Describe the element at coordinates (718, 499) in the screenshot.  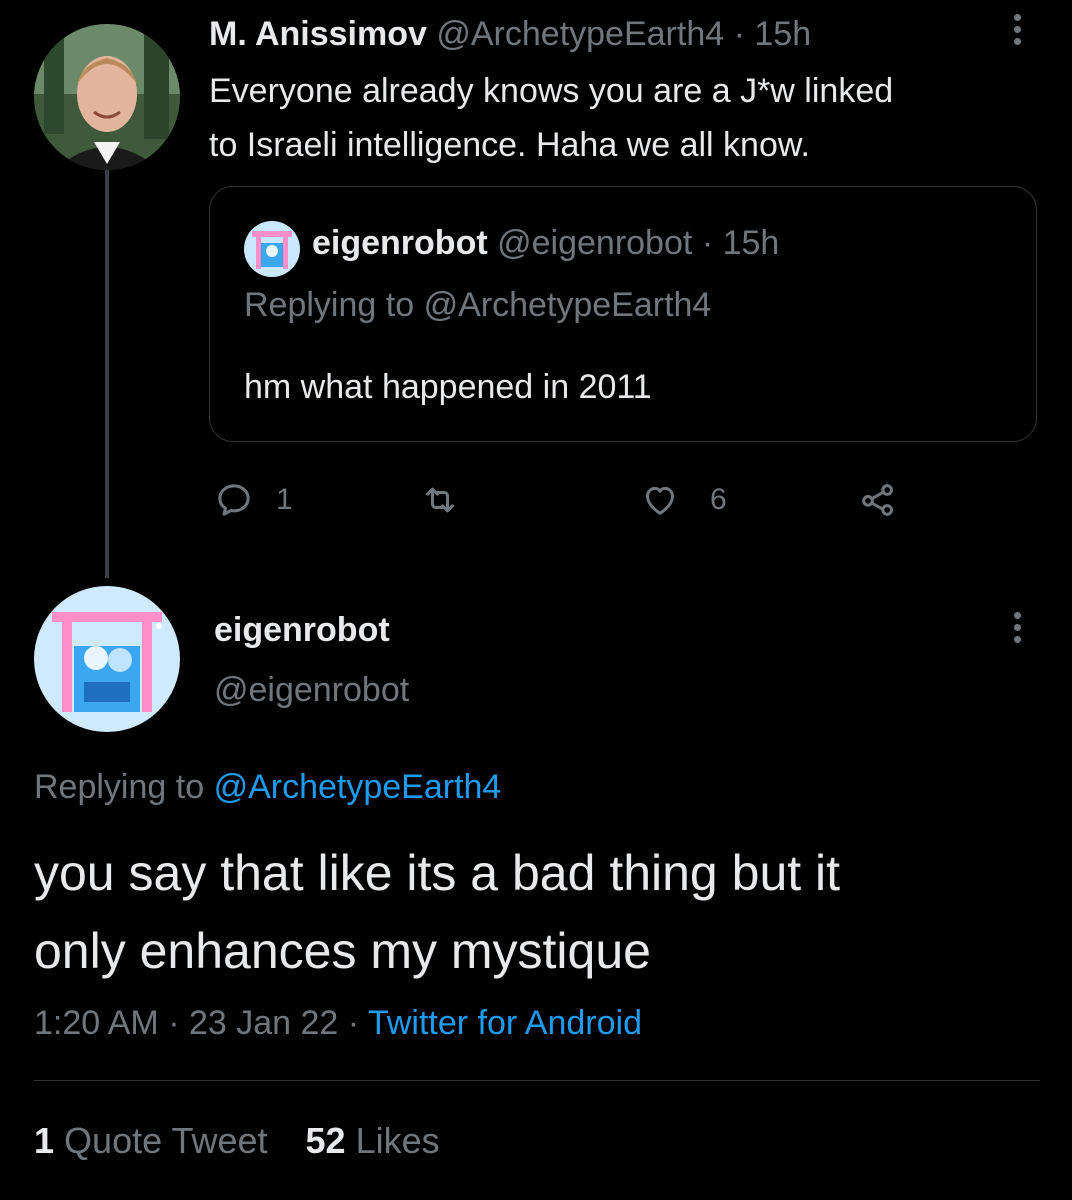
I see `like-count: 6` at that location.